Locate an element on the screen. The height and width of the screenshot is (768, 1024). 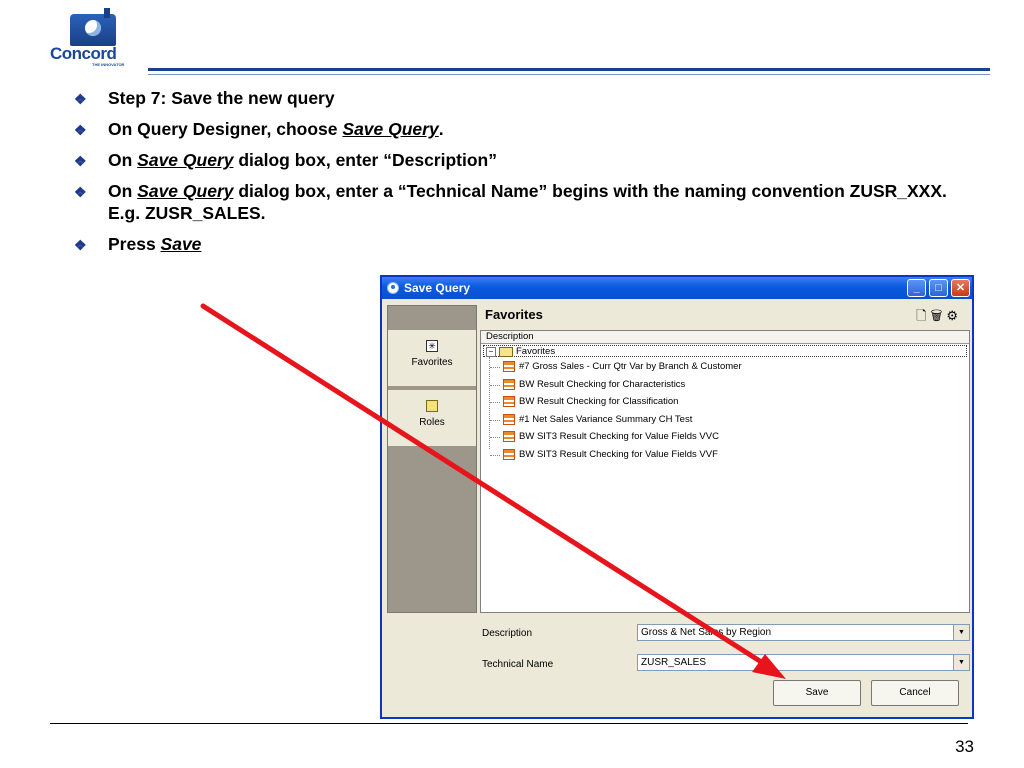
description-input: Gross & Net Sales by Region ▼ is located at coordinates (803, 632).